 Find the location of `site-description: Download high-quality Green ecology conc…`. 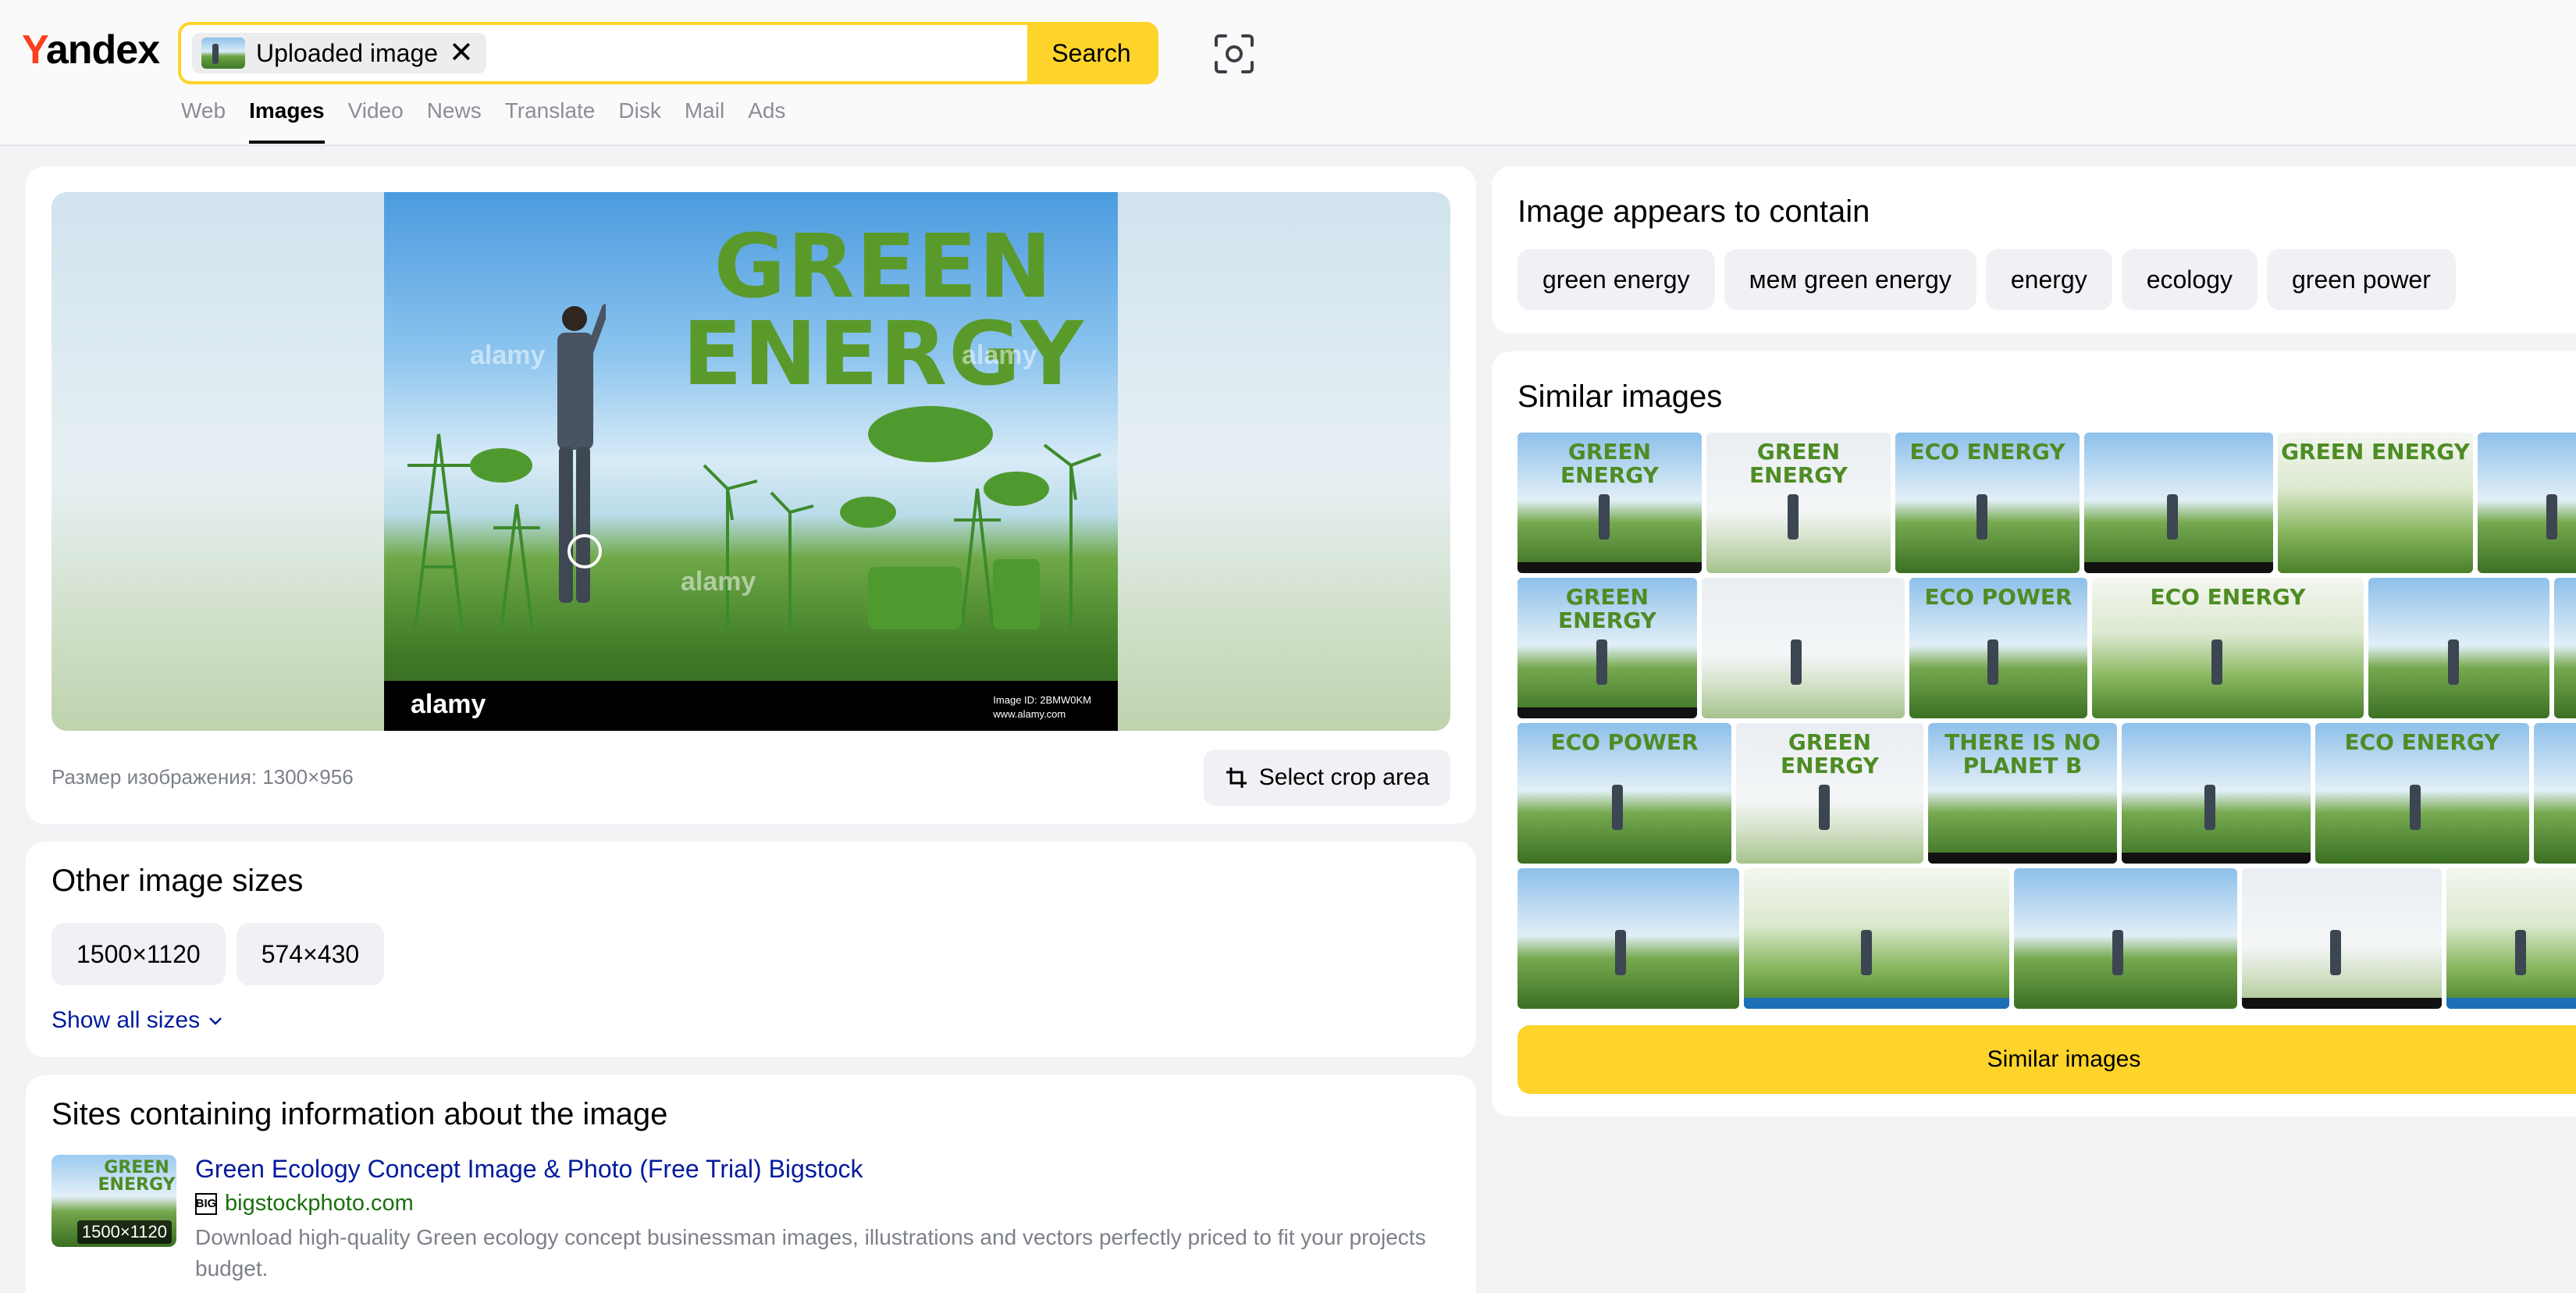

site-description: Download high-quality Green ecology conc… is located at coordinates (810, 1253).